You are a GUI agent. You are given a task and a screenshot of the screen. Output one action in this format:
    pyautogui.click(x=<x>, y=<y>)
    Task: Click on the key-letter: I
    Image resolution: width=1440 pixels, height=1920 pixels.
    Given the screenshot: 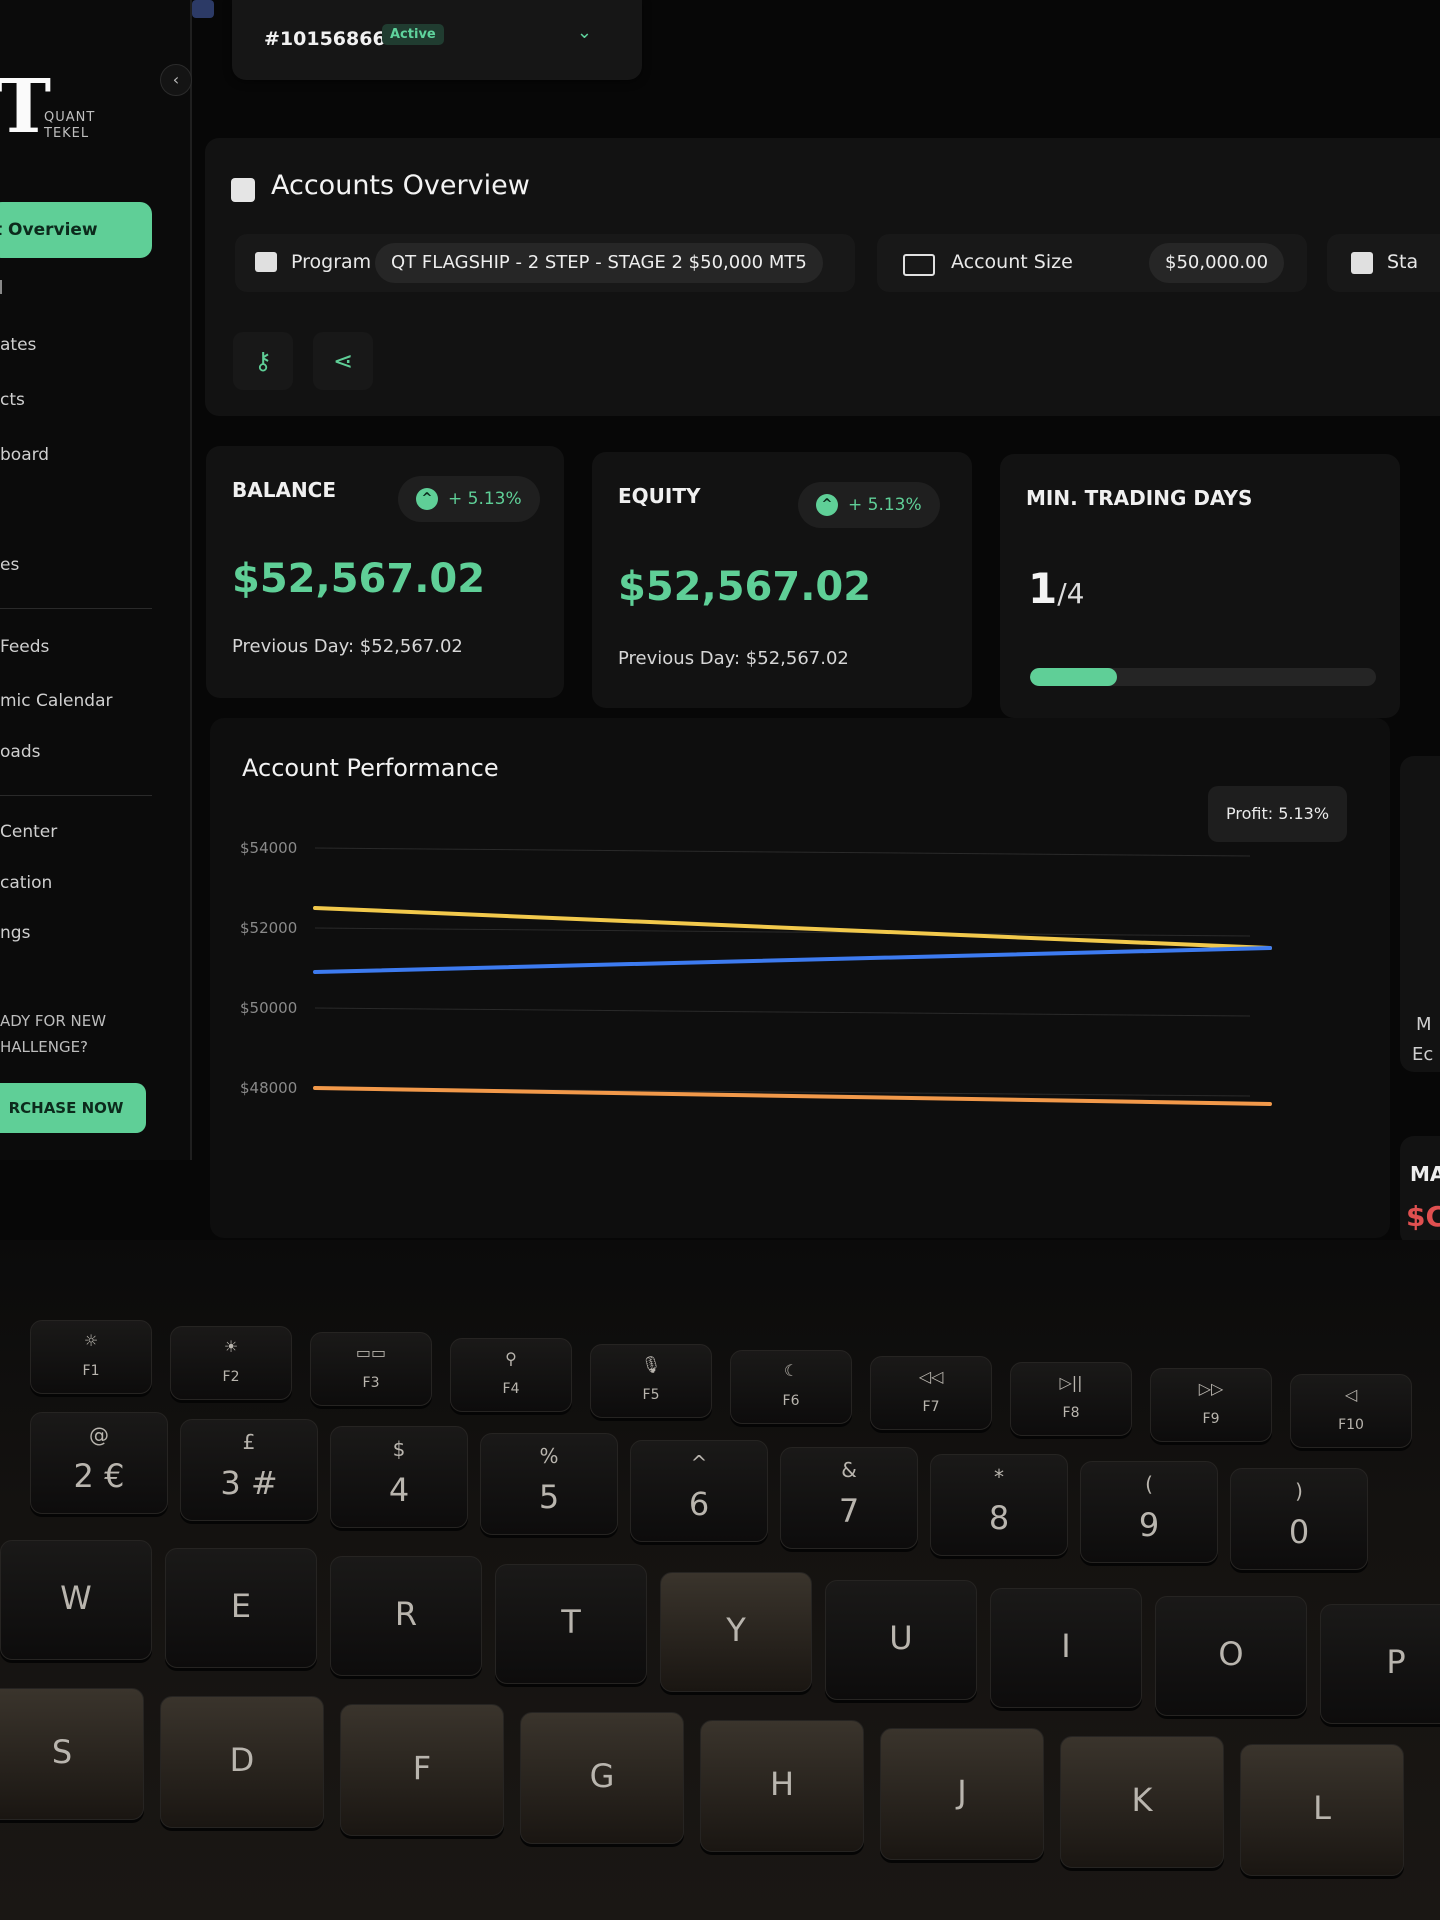 What is the action you would take?
    pyautogui.click(x=1066, y=1648)
    